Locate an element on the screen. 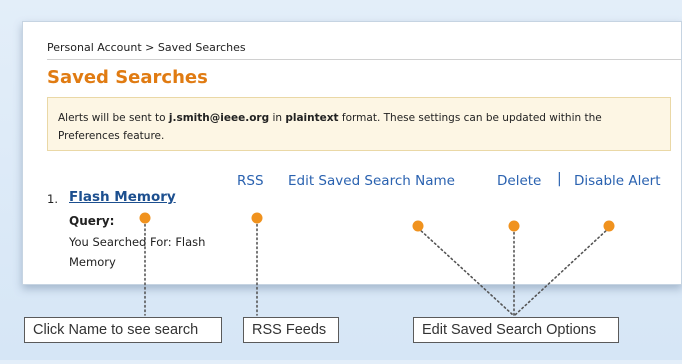  edit-saved-search-name-link: Edit Saved Search Name is located at coordinates (371, 181).